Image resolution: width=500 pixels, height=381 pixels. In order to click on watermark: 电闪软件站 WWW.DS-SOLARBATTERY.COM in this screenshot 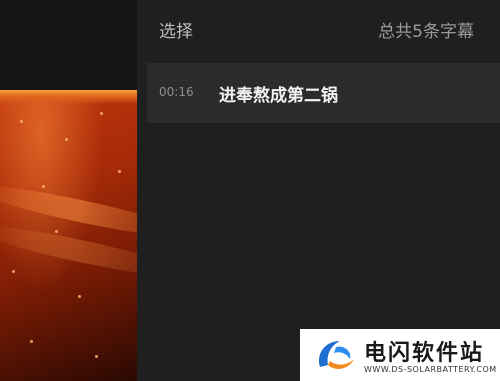, I will do `click(400, 355)`.